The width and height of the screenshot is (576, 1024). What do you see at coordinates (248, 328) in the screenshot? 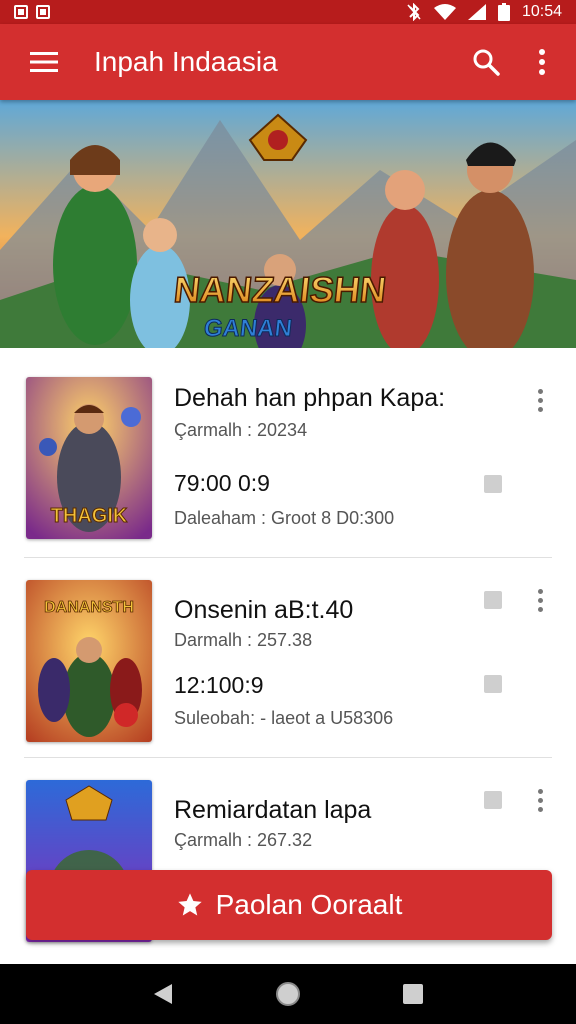
I see `banner-logo-line2: GANAN` at bounding box center [248, 328].